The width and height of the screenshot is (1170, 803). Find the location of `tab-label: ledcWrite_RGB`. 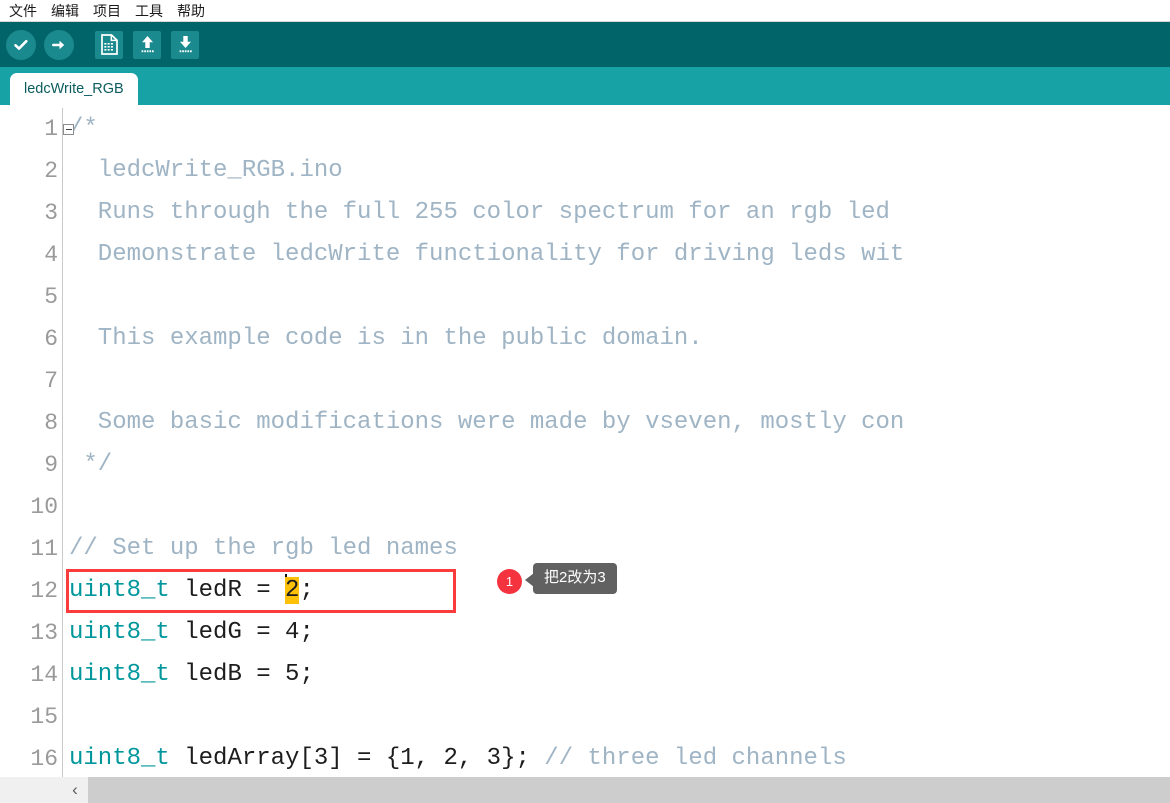

tab-label: ledcWrite_RGB is located at coordinates (74, 89).